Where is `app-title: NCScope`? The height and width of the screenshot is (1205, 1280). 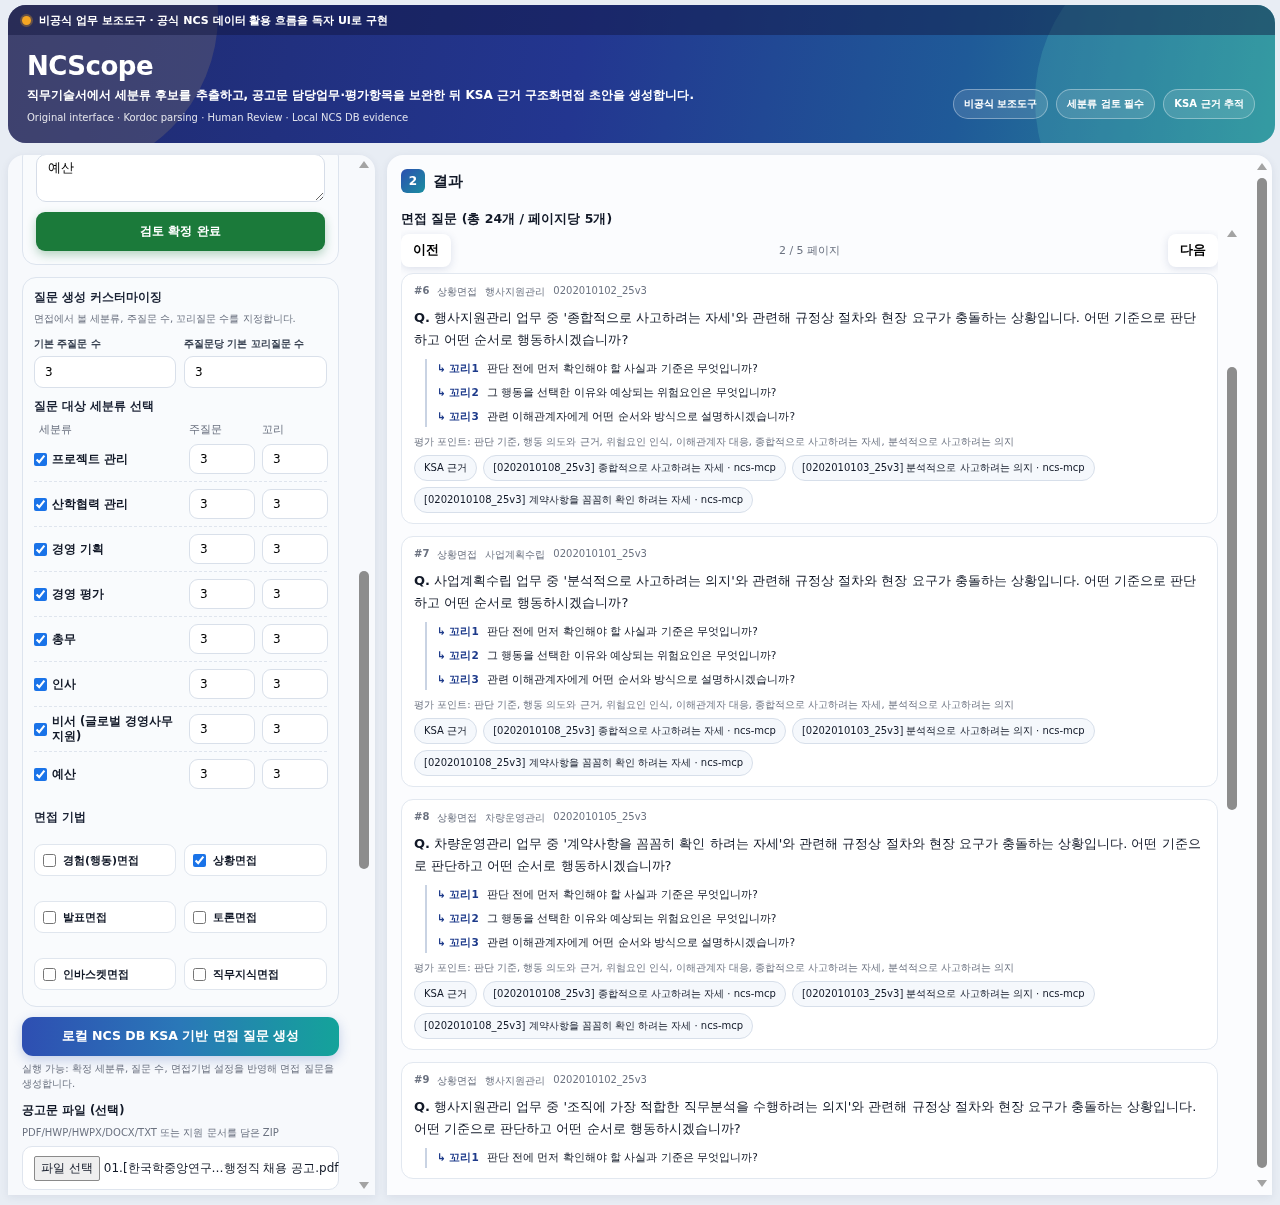 app-title: NCScope is located at coordinates (91, 66).